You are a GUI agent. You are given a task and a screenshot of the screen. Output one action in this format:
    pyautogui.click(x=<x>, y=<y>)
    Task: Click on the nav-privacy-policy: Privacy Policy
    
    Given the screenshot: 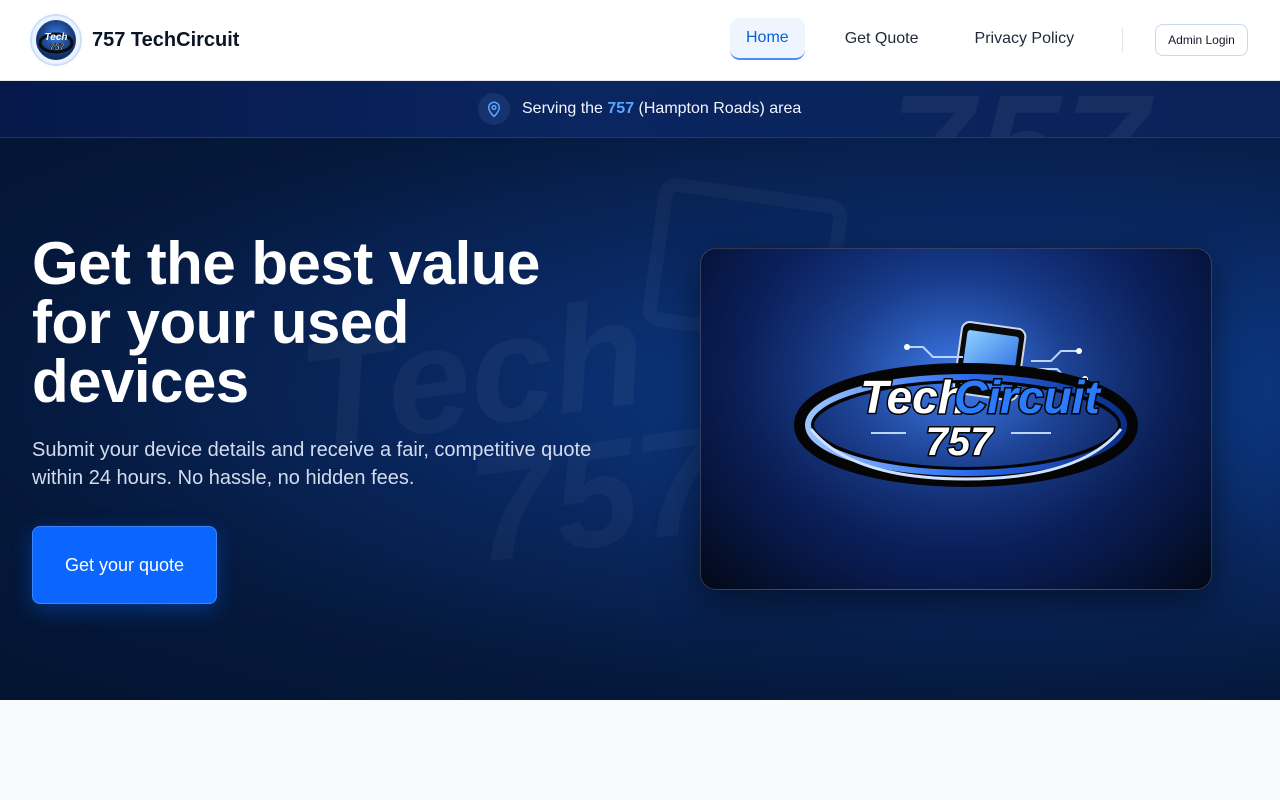 What is the action you would take?
    pyautogui.click(x=1025, y=39)
    